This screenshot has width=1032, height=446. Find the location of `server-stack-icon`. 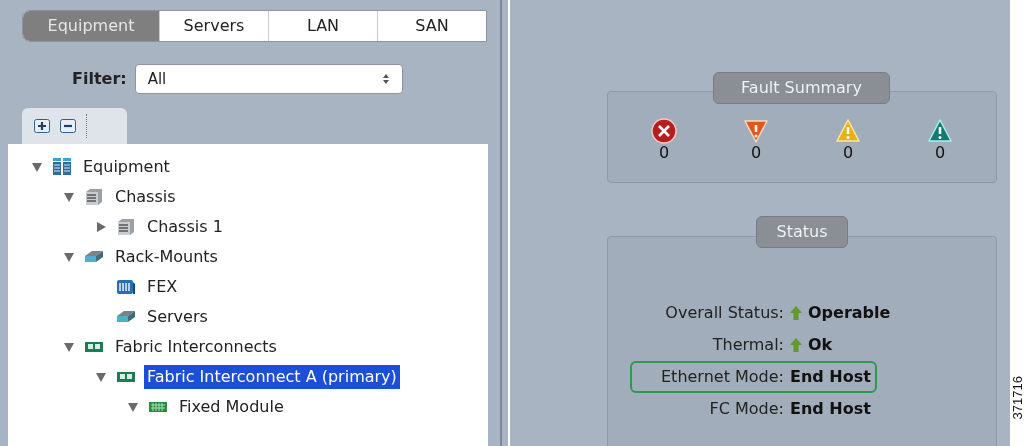

server-stack-icon is located at coordinates (62, 167).